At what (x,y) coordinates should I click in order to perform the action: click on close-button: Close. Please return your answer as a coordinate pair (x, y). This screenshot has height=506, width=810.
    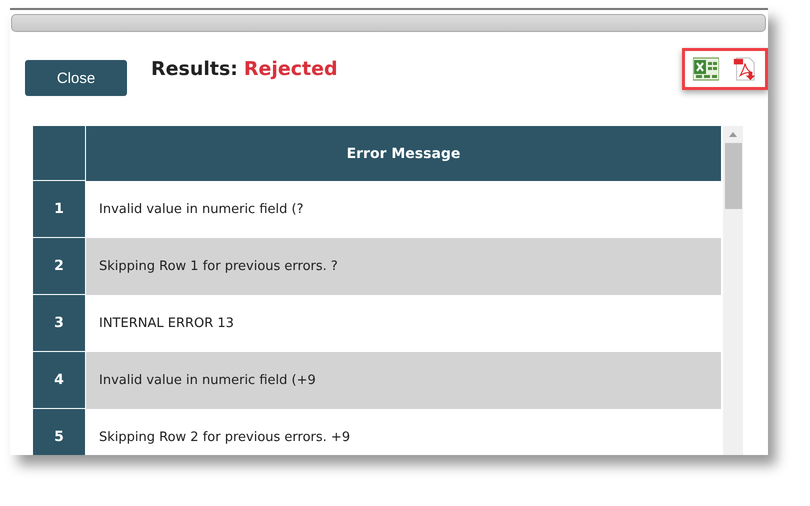
    Looking at the image, I should click on (76, 78).